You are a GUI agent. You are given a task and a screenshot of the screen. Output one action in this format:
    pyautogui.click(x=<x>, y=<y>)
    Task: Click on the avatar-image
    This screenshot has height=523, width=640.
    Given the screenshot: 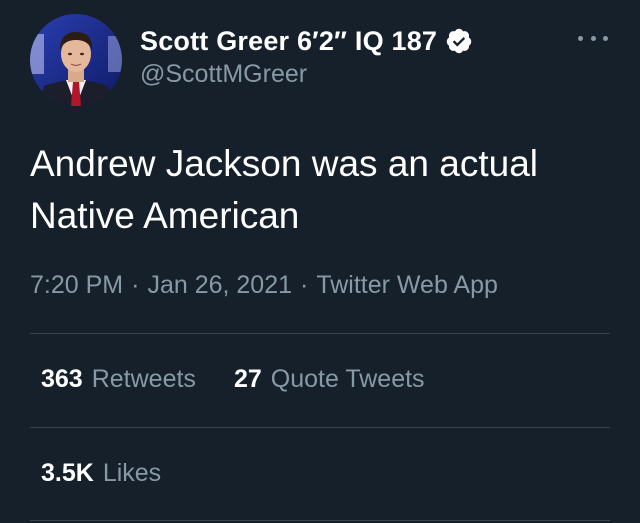 What is the action you would take?
    pyautogui.click(x=76, y=60)
    